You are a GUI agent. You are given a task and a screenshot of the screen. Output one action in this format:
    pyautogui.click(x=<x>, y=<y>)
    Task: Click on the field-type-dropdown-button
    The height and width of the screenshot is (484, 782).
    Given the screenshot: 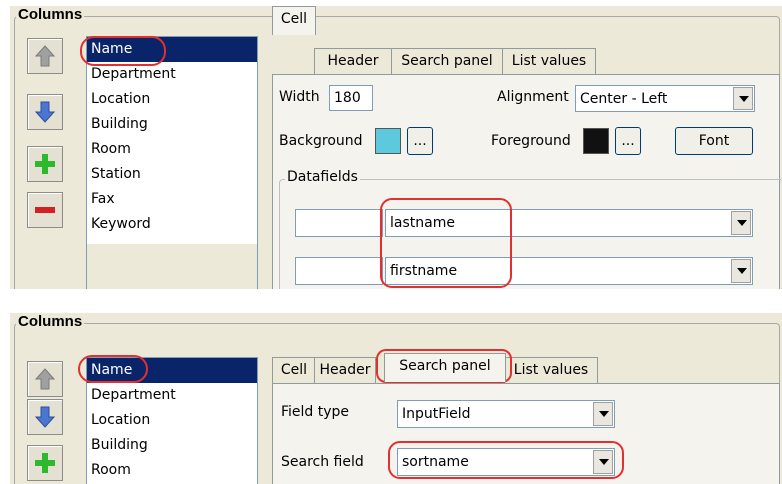 What is the action you would take?
    pyautogui.click(x=603, y=414)
    